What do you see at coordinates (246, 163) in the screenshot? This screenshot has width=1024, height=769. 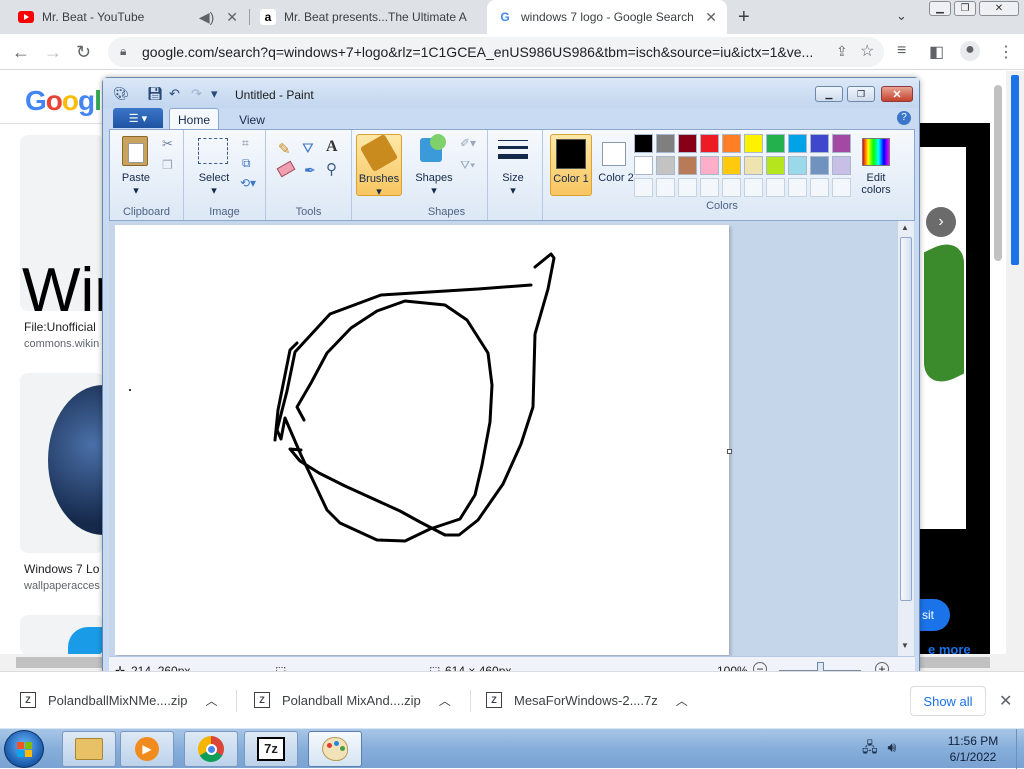 I see `resize-icon: ⧉` at bounding box center [246, 163].